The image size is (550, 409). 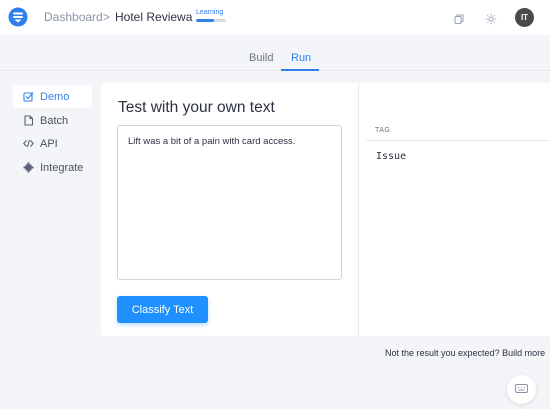 I want to click on learning-progress-track, so click(x=211, y=20).